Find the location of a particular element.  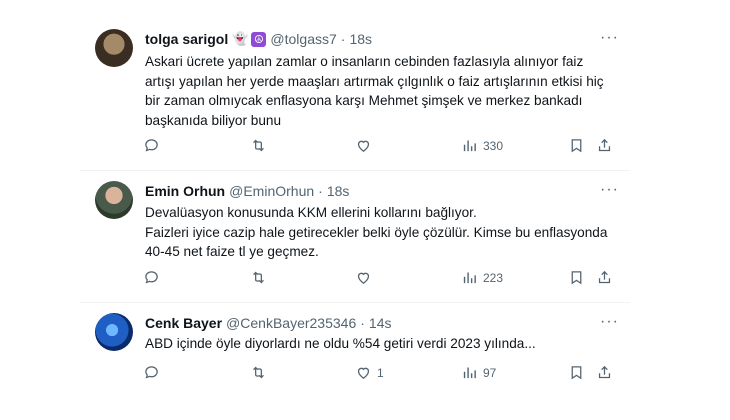

username: @tolgass7 is located at coordinates (303, 39).